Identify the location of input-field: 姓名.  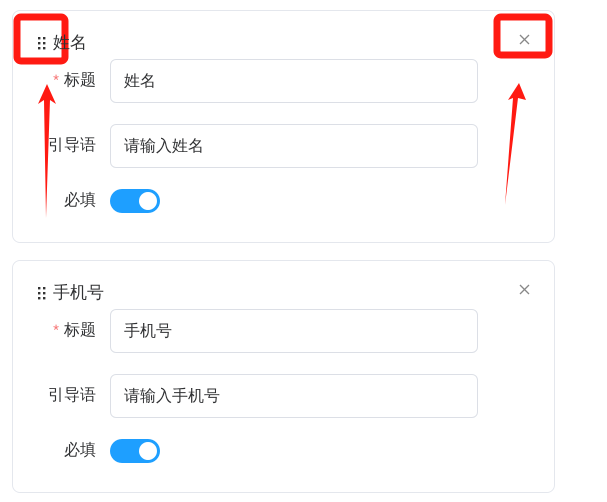
(294, 81).